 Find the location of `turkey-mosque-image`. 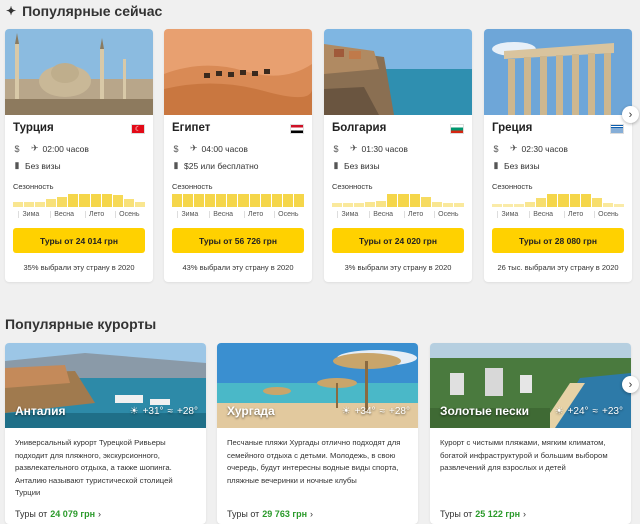

turkey-mosque-image is located at coordinates (79, 72).